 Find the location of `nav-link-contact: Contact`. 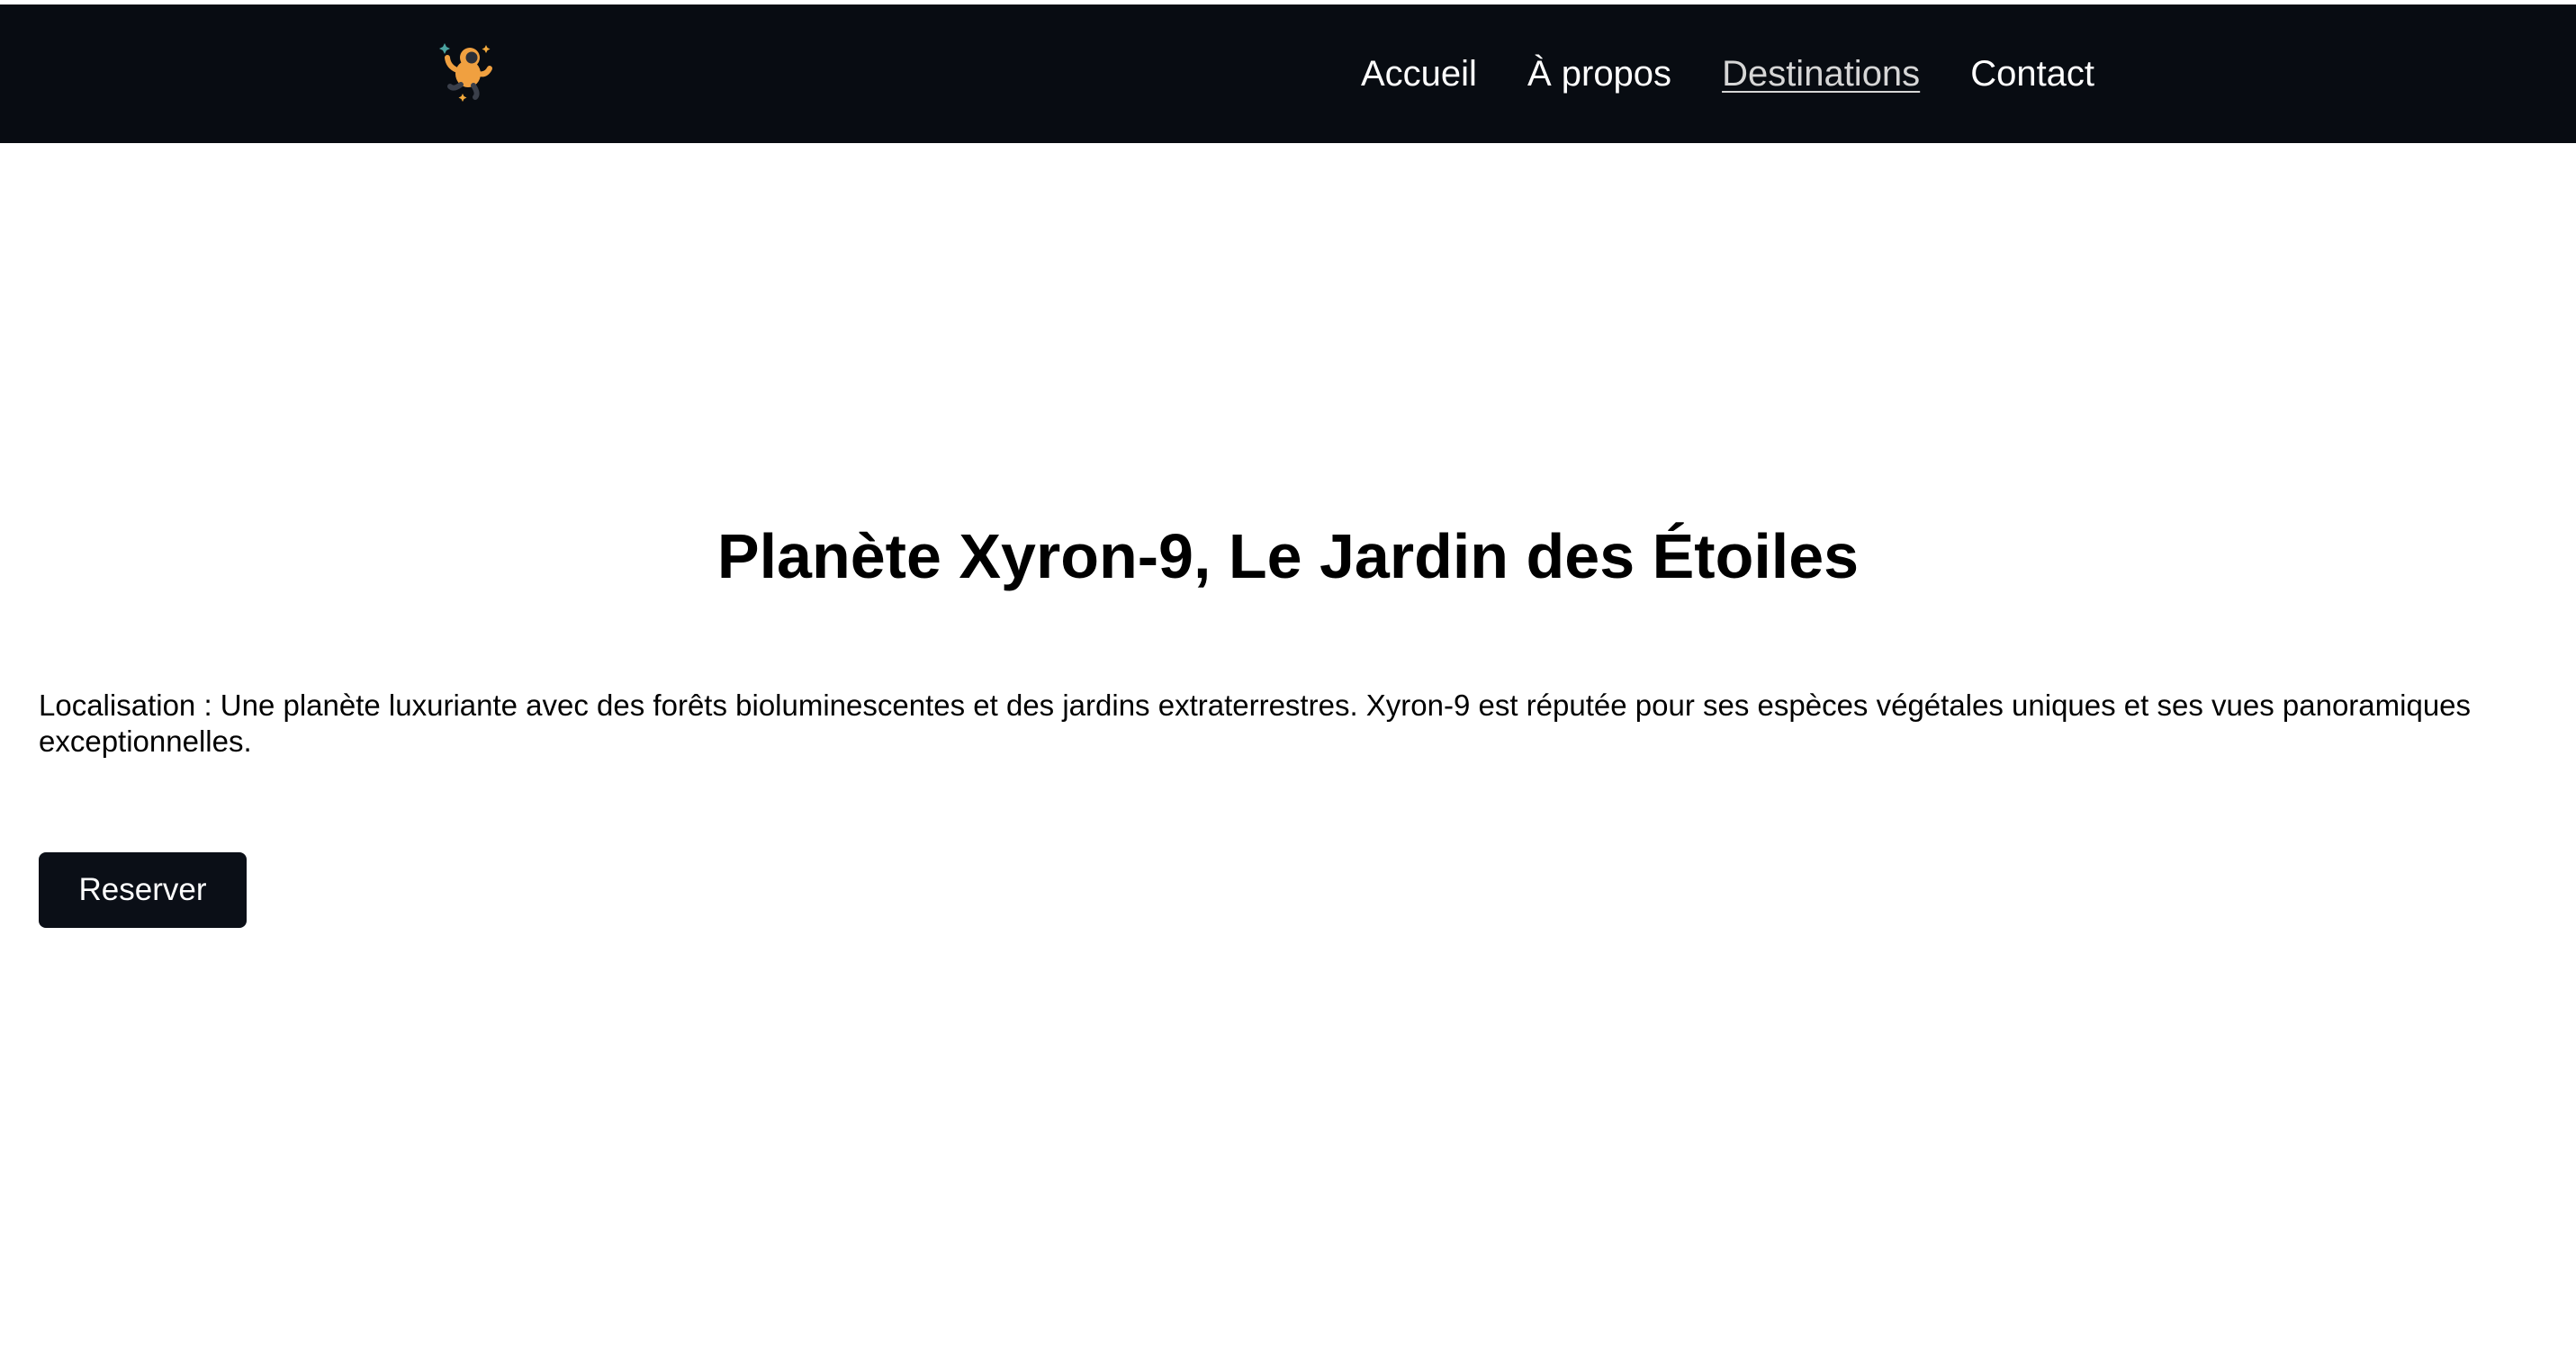

nav-link-contact: Contact is located at coordinates (2032, 74).